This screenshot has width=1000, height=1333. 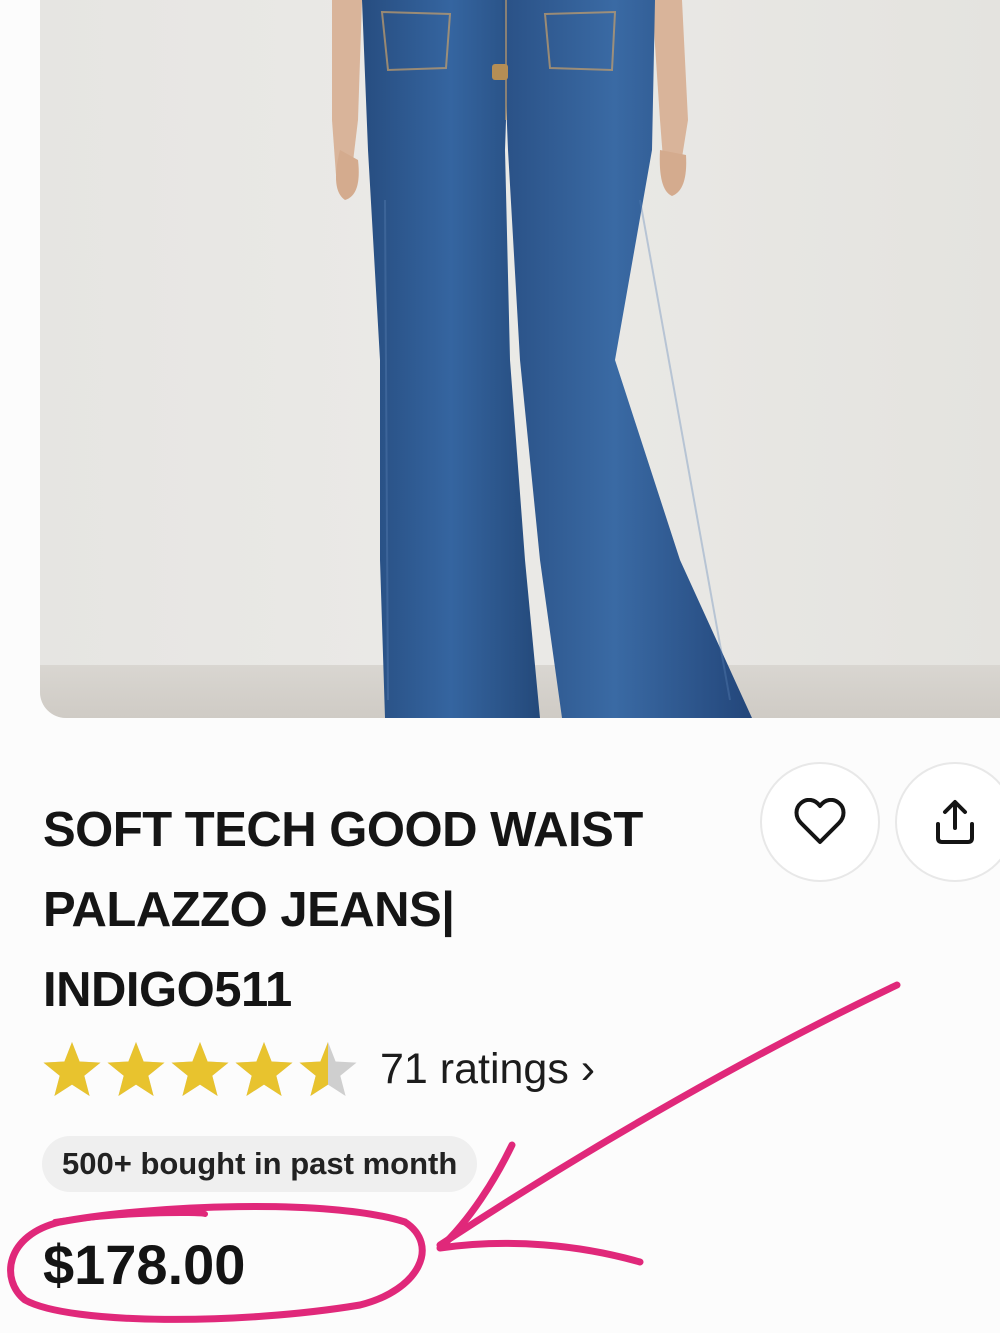 What do you see at coordinates (487, 1069) in the screenshot?
I see `ratings-link: 71 ratings ›` at bounding box center [487, 1069].